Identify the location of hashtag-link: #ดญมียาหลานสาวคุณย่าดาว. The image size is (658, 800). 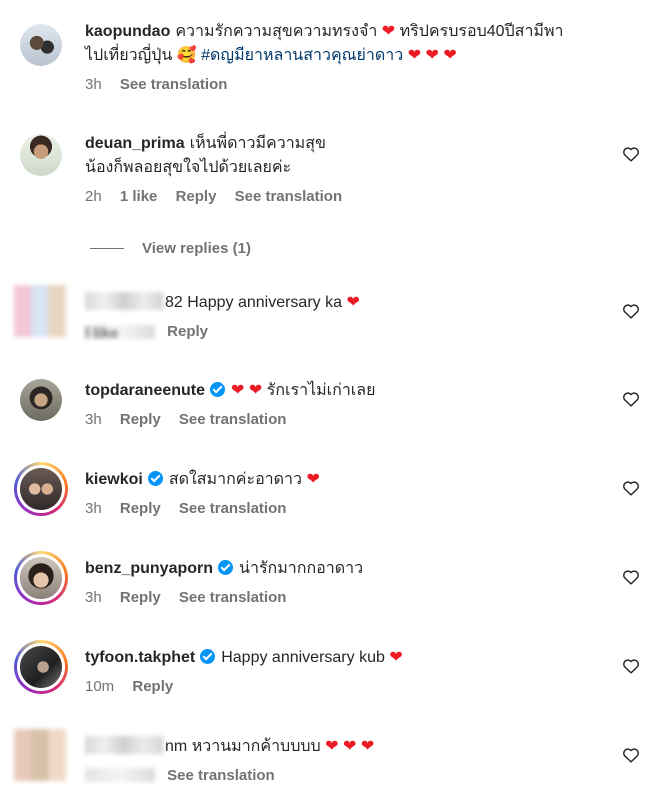
(302, 55).